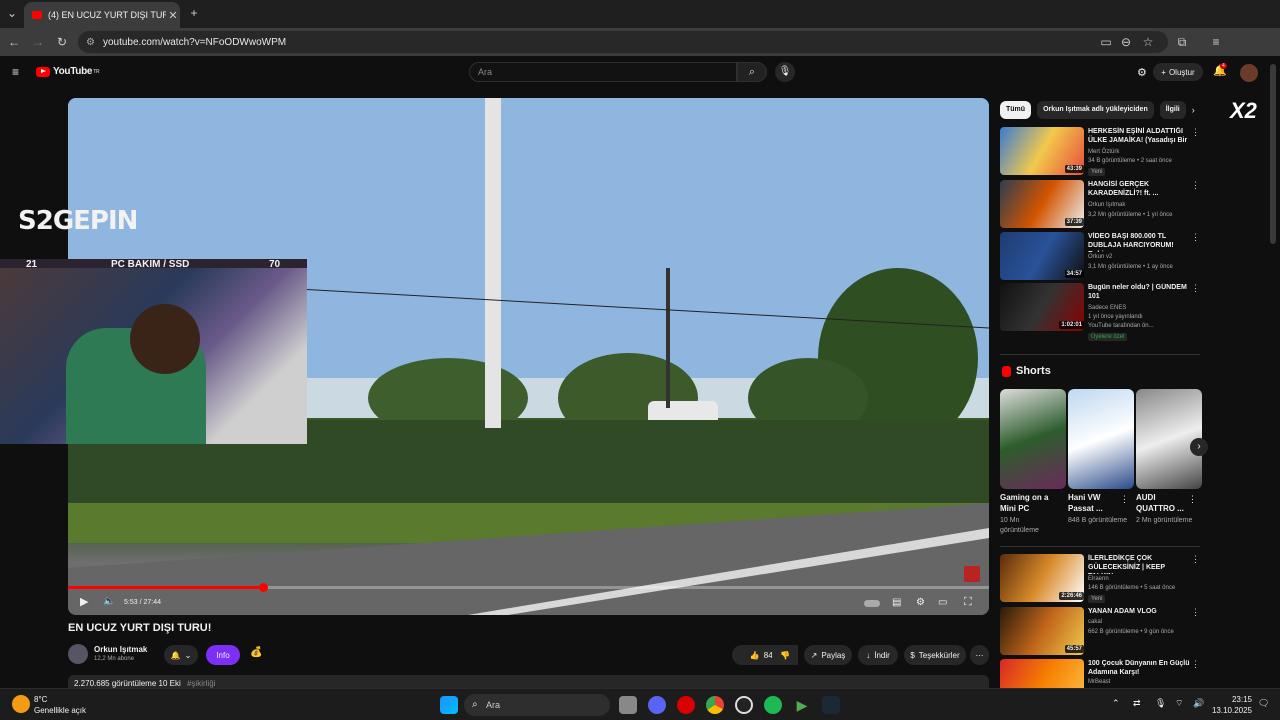  Describe the element at coordinates (1137, 703) in the screenshot. I see `network-icon: ⇄` at that location.